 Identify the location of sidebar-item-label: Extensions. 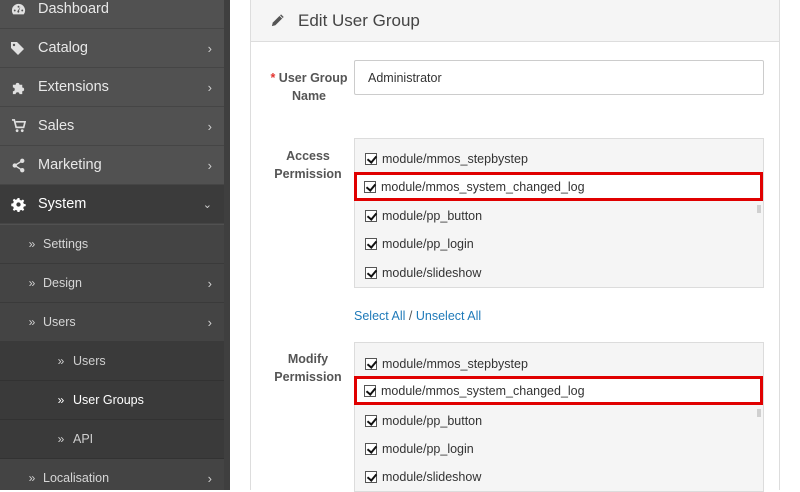
(73, 87).